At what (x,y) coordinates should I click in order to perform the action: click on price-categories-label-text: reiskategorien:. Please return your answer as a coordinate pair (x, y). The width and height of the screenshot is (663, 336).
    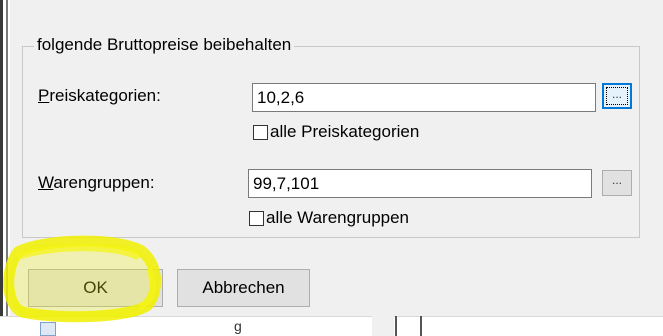
    Looking at the image, I should click on (105, 95).